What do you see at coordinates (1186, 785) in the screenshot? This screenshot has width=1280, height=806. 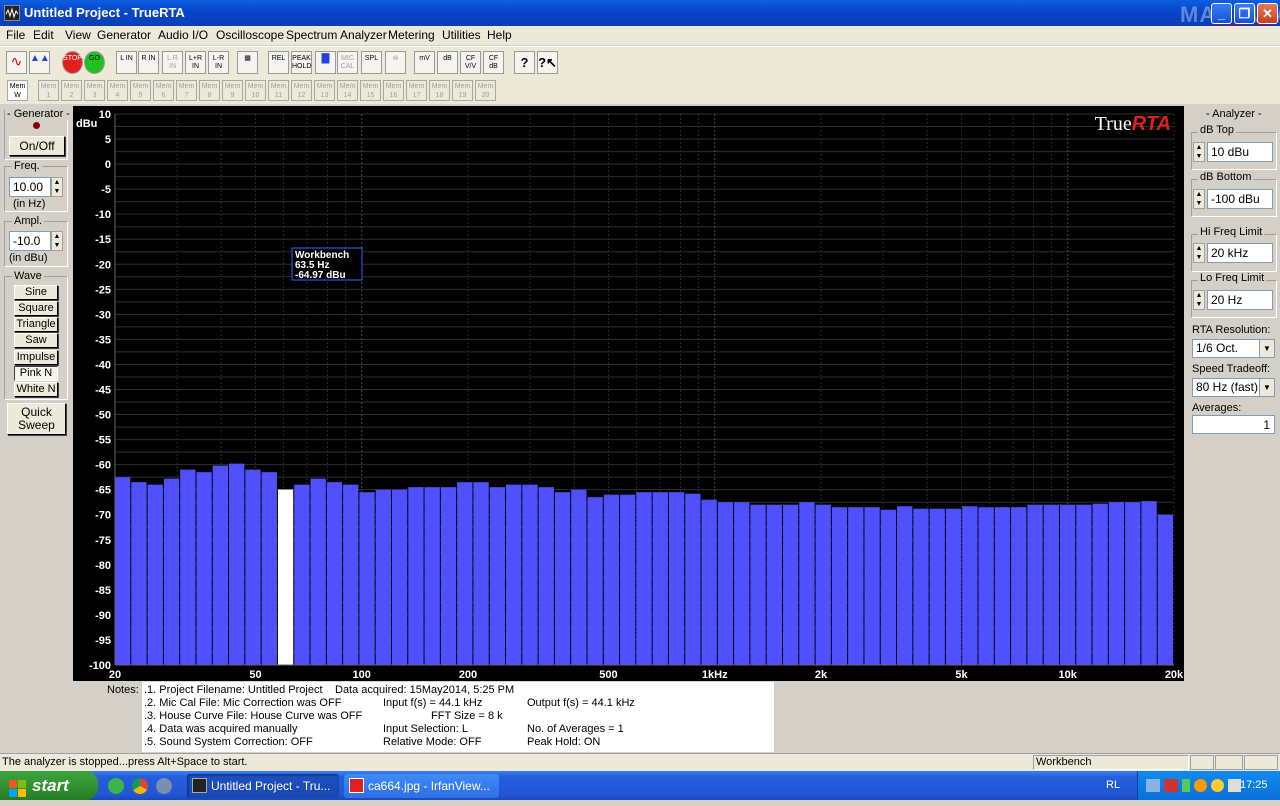 I see `battery-icon` at bounding box center [1186, 785].